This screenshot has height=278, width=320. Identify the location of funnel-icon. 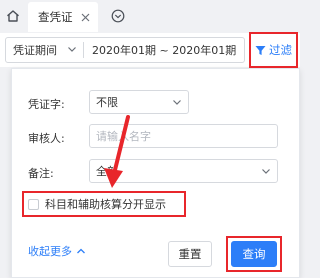
(260, 50).